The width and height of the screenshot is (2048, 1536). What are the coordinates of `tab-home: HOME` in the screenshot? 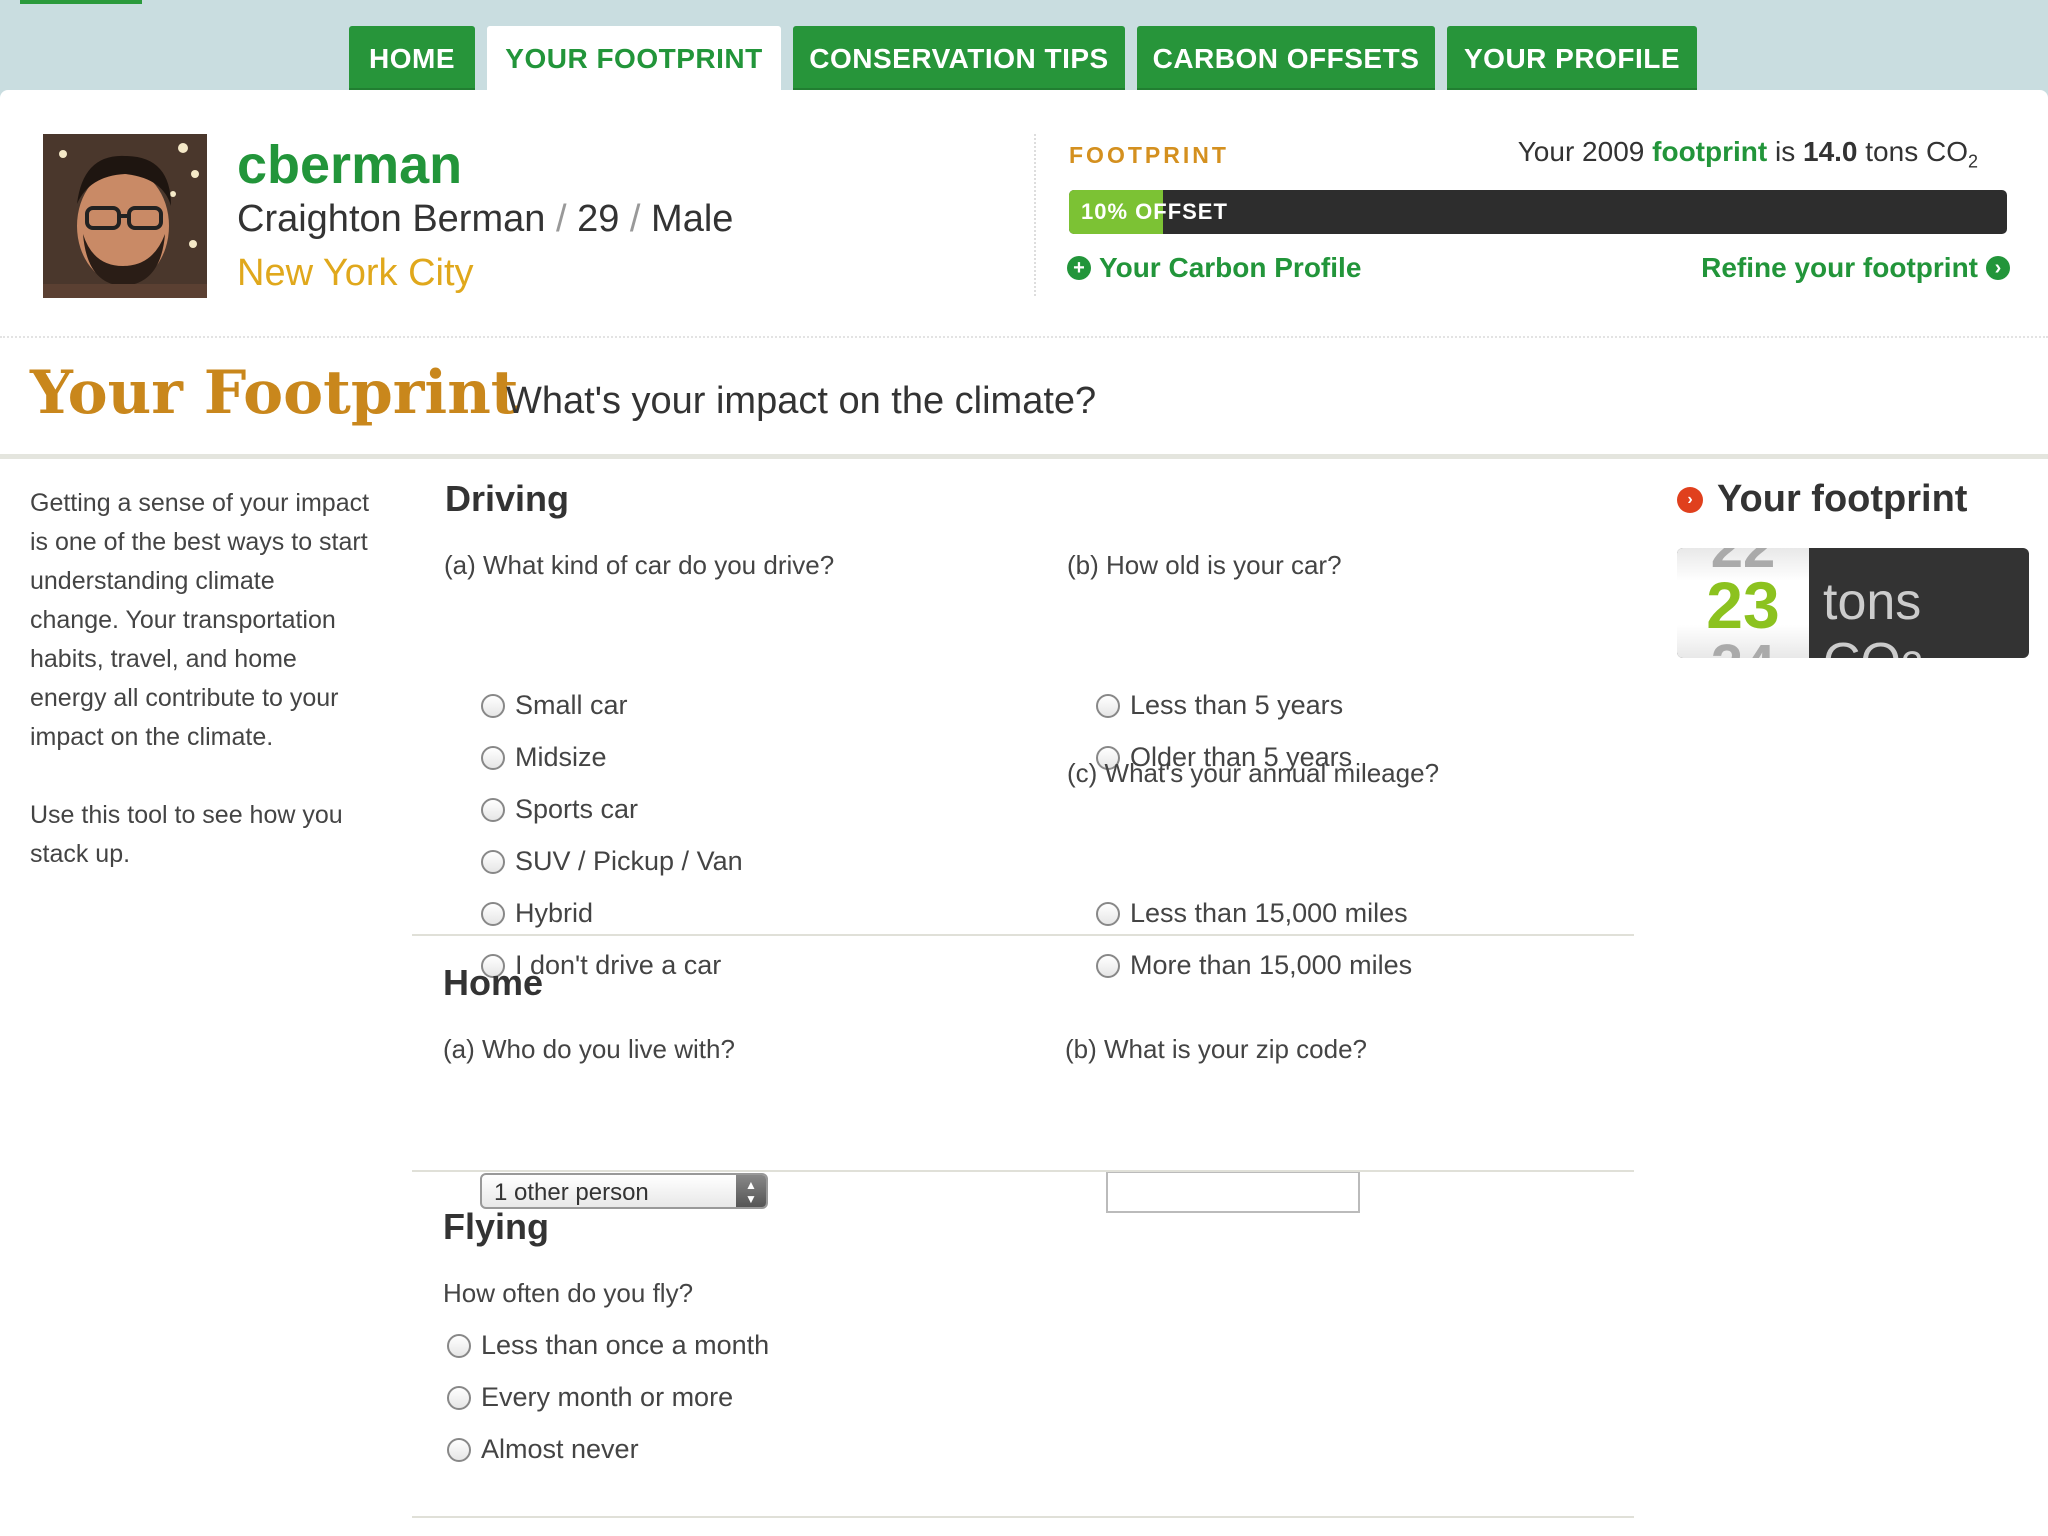 It's located at (412, 58).